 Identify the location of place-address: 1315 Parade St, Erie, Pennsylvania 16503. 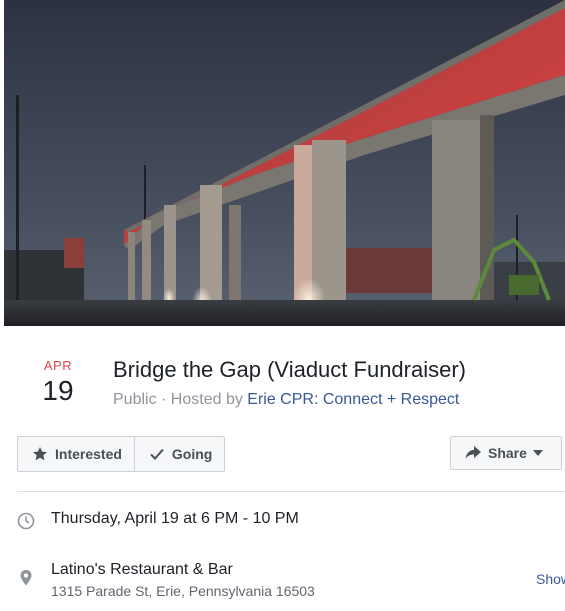
(183, 591).